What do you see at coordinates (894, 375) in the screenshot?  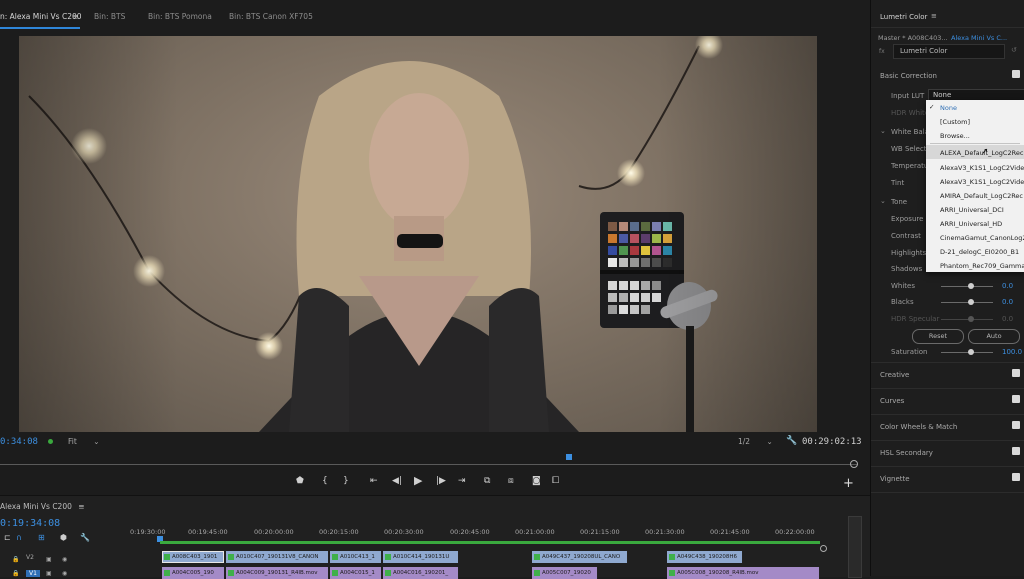 I see `creative-header: Creative` at bounding box center [894, 375].